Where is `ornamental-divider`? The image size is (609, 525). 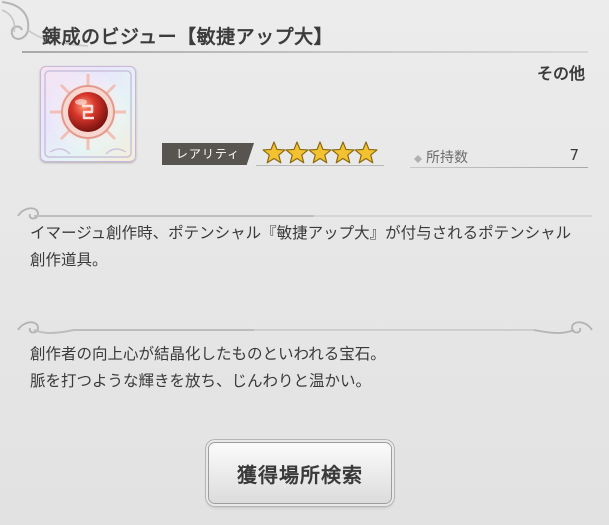 ornamental-divider is located at coordinates (305, 327).